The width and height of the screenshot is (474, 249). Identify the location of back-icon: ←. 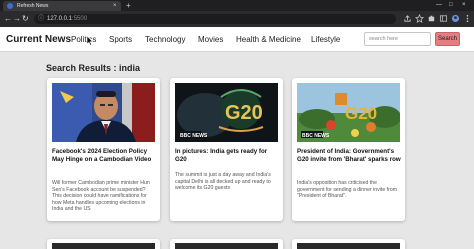
(8, 19).